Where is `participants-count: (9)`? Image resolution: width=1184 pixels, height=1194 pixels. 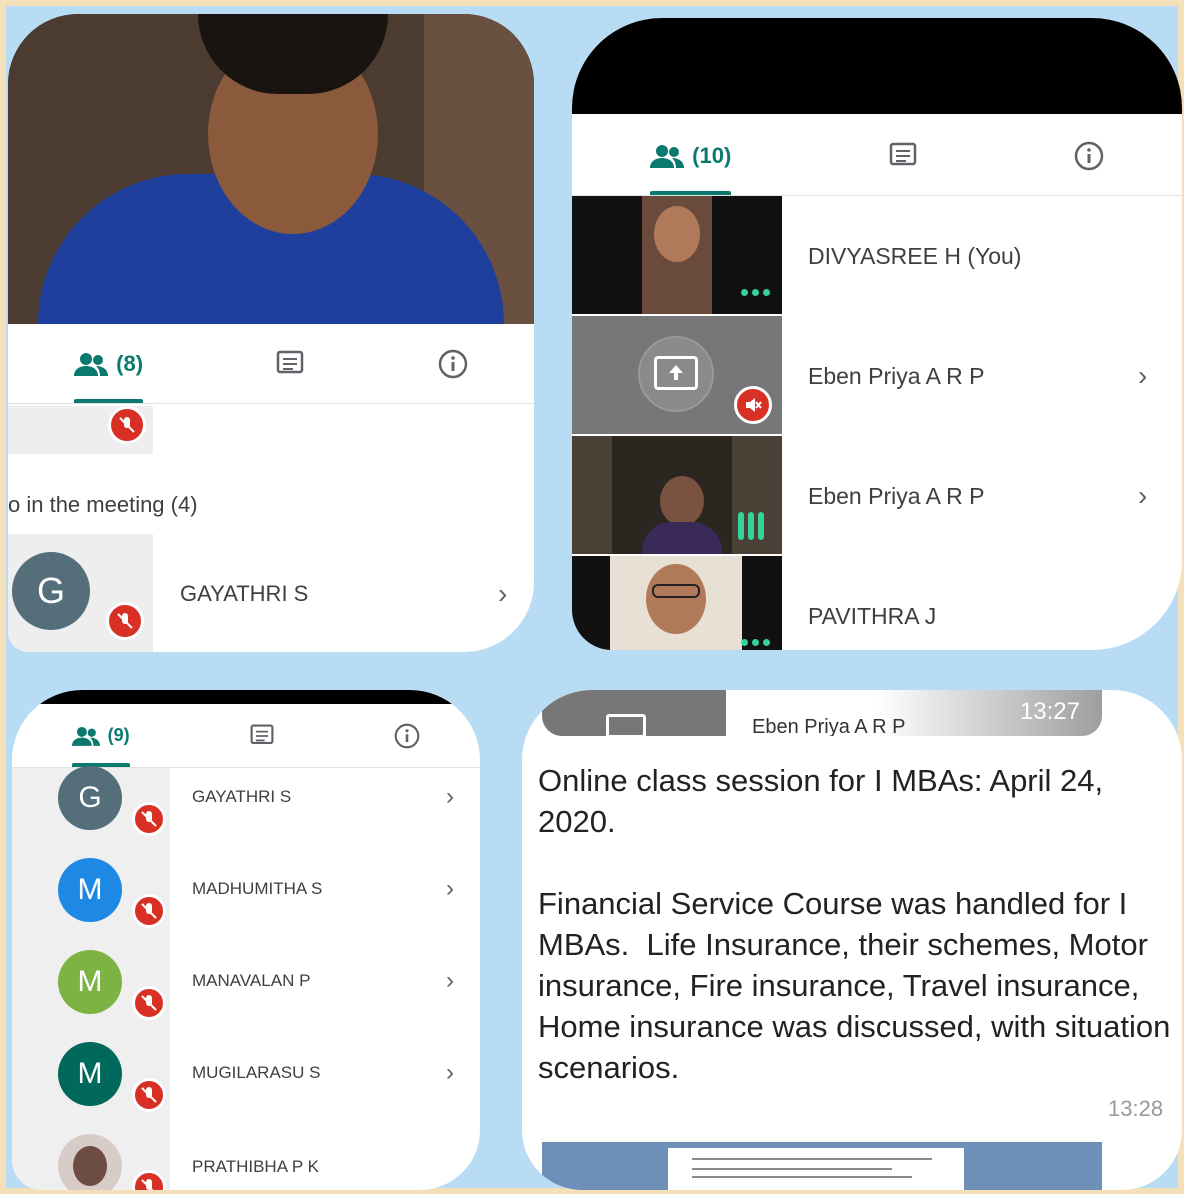 participants-count: (9) is located at coordinates (118, 735).